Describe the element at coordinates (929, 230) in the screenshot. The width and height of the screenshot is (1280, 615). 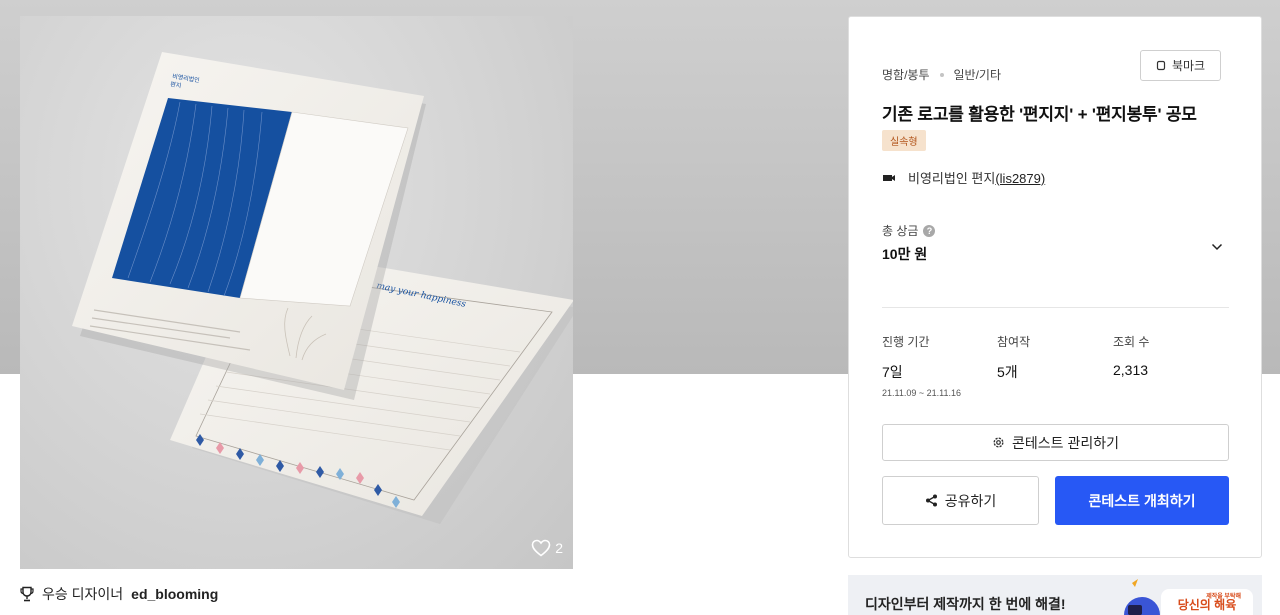
I see `help-icon: ?` at that location.